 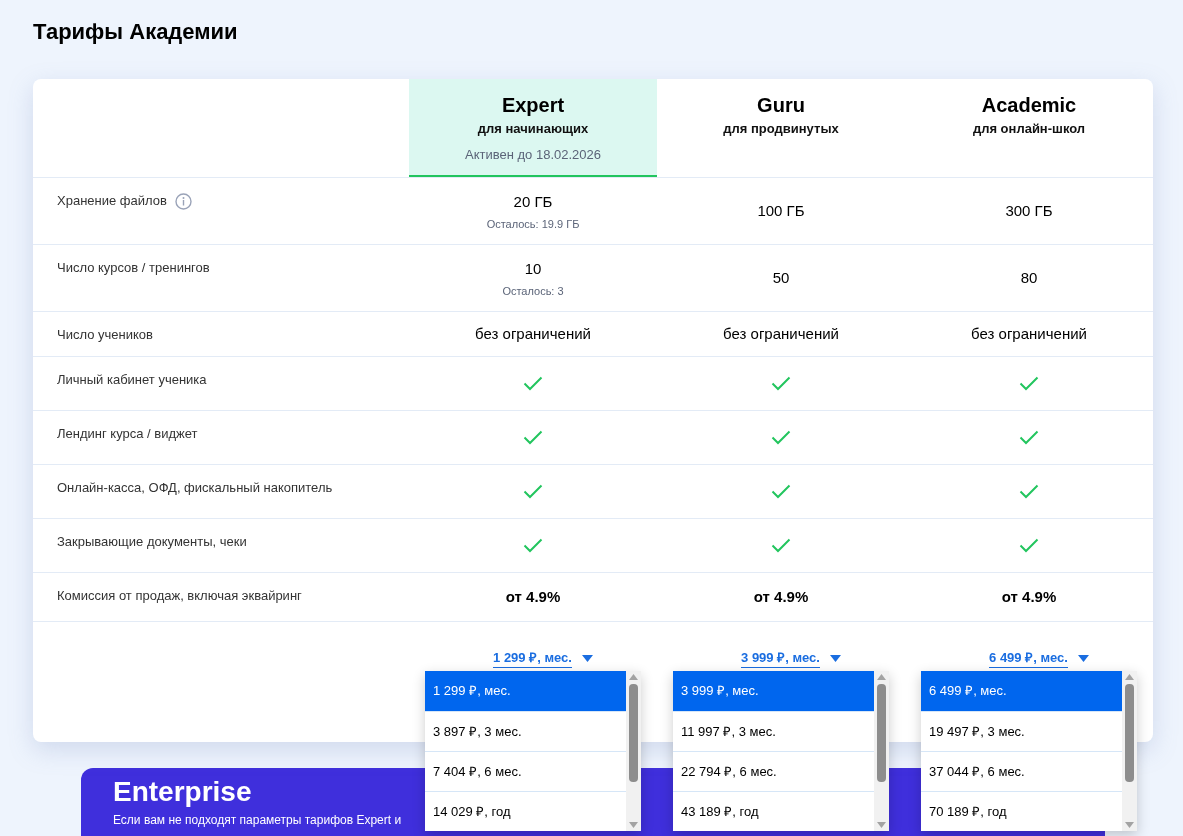 What do you see at coordinates (136, 32) in the screenshot?
I see `page-title: Тарифы Академии` at bounding box center [136, 32].